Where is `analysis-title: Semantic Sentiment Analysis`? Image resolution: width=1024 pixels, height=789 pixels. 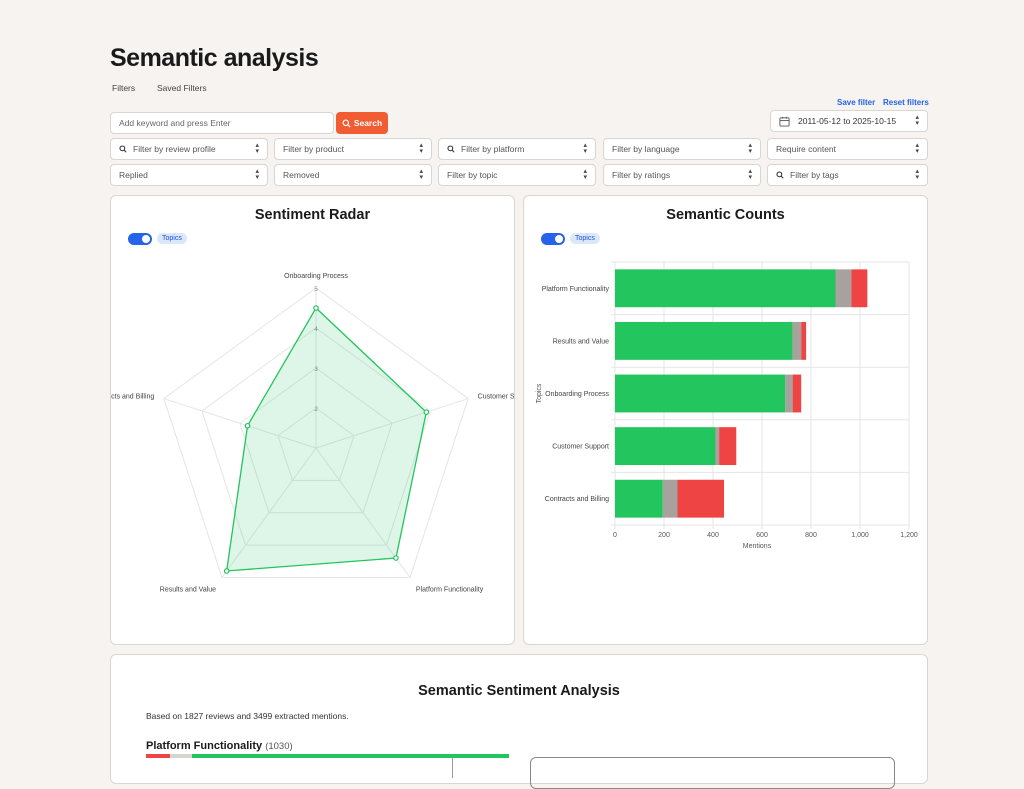
analysis-title: Semantic Sentiment Analysis is located at coordinates (519, 691).